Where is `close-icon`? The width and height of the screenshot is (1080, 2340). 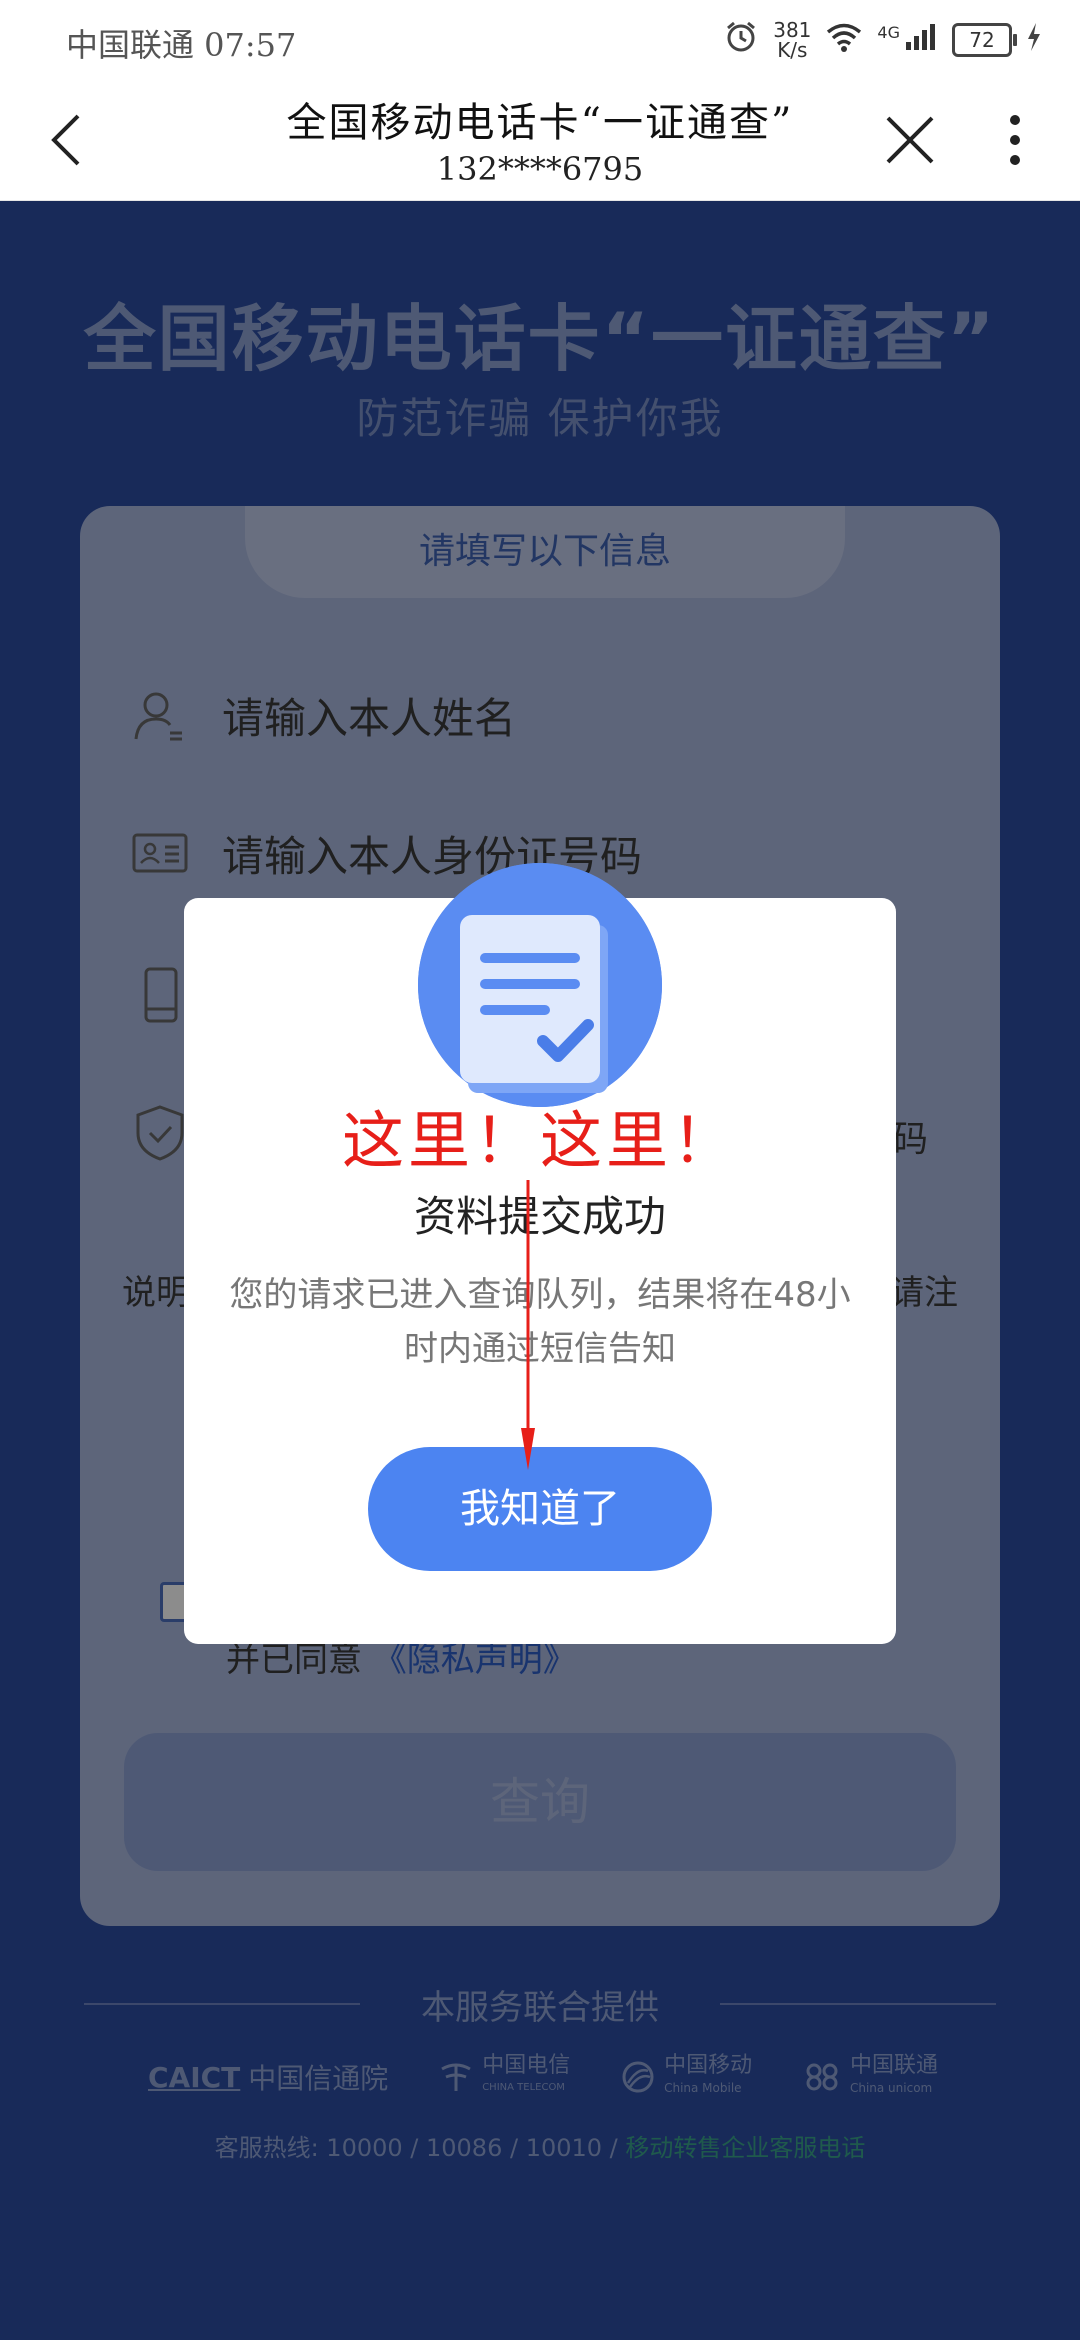 close-icon is located at coordinates (910, 140).